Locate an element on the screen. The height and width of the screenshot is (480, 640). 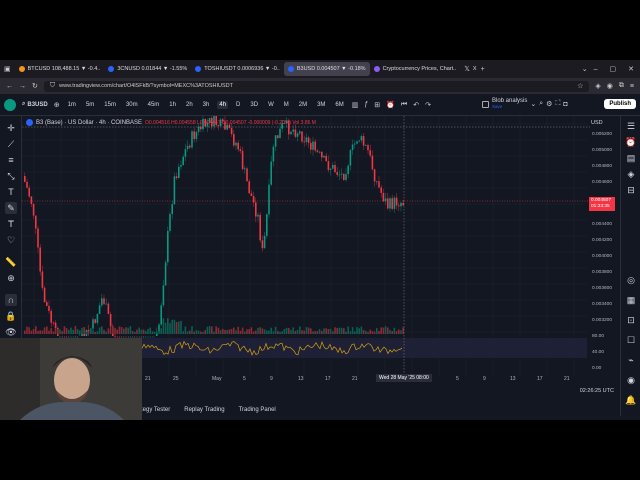
lock-icon: 🔒 is located at coordinates (11, 316).